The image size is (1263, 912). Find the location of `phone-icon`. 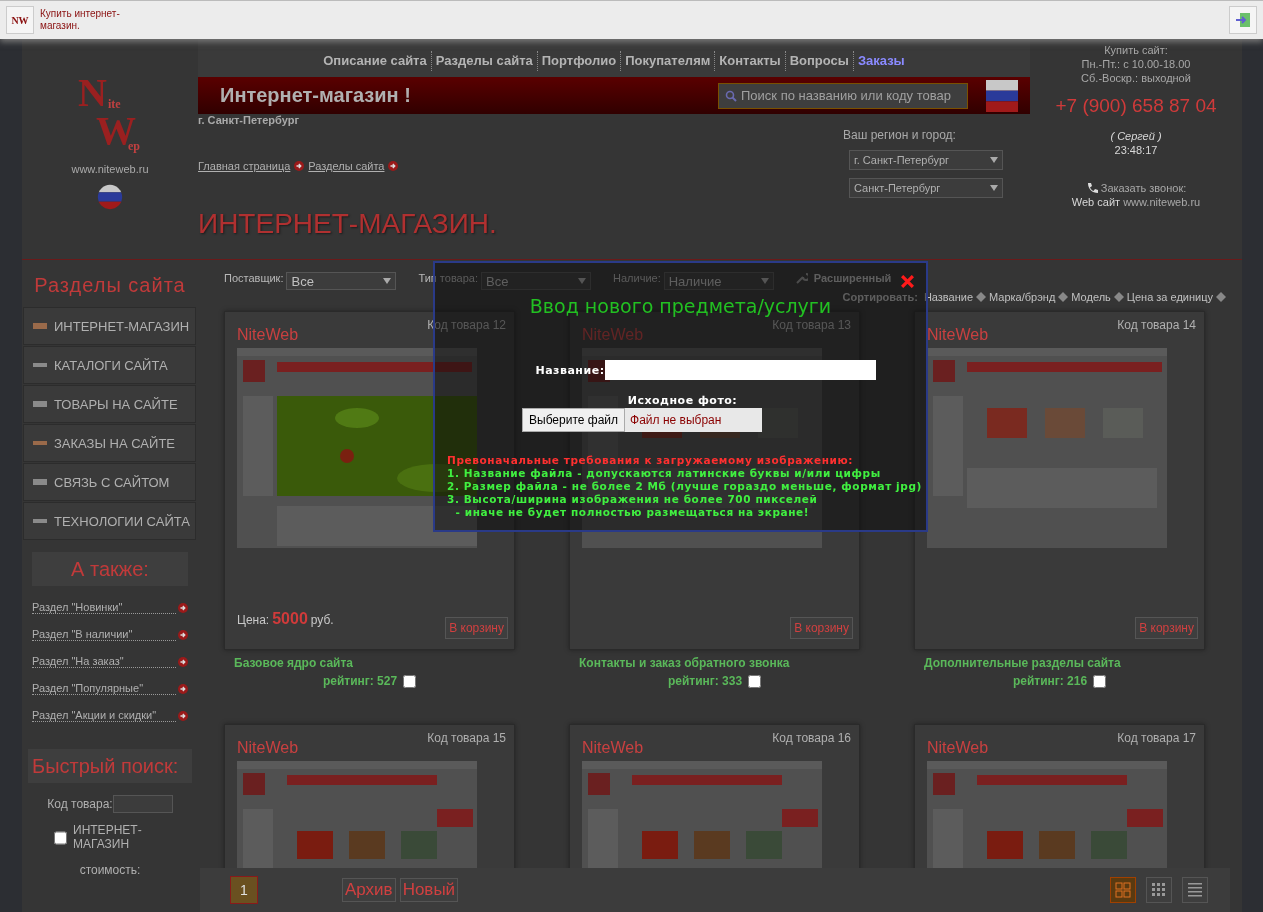

phone-icon is located at coordinates (1091, 188).